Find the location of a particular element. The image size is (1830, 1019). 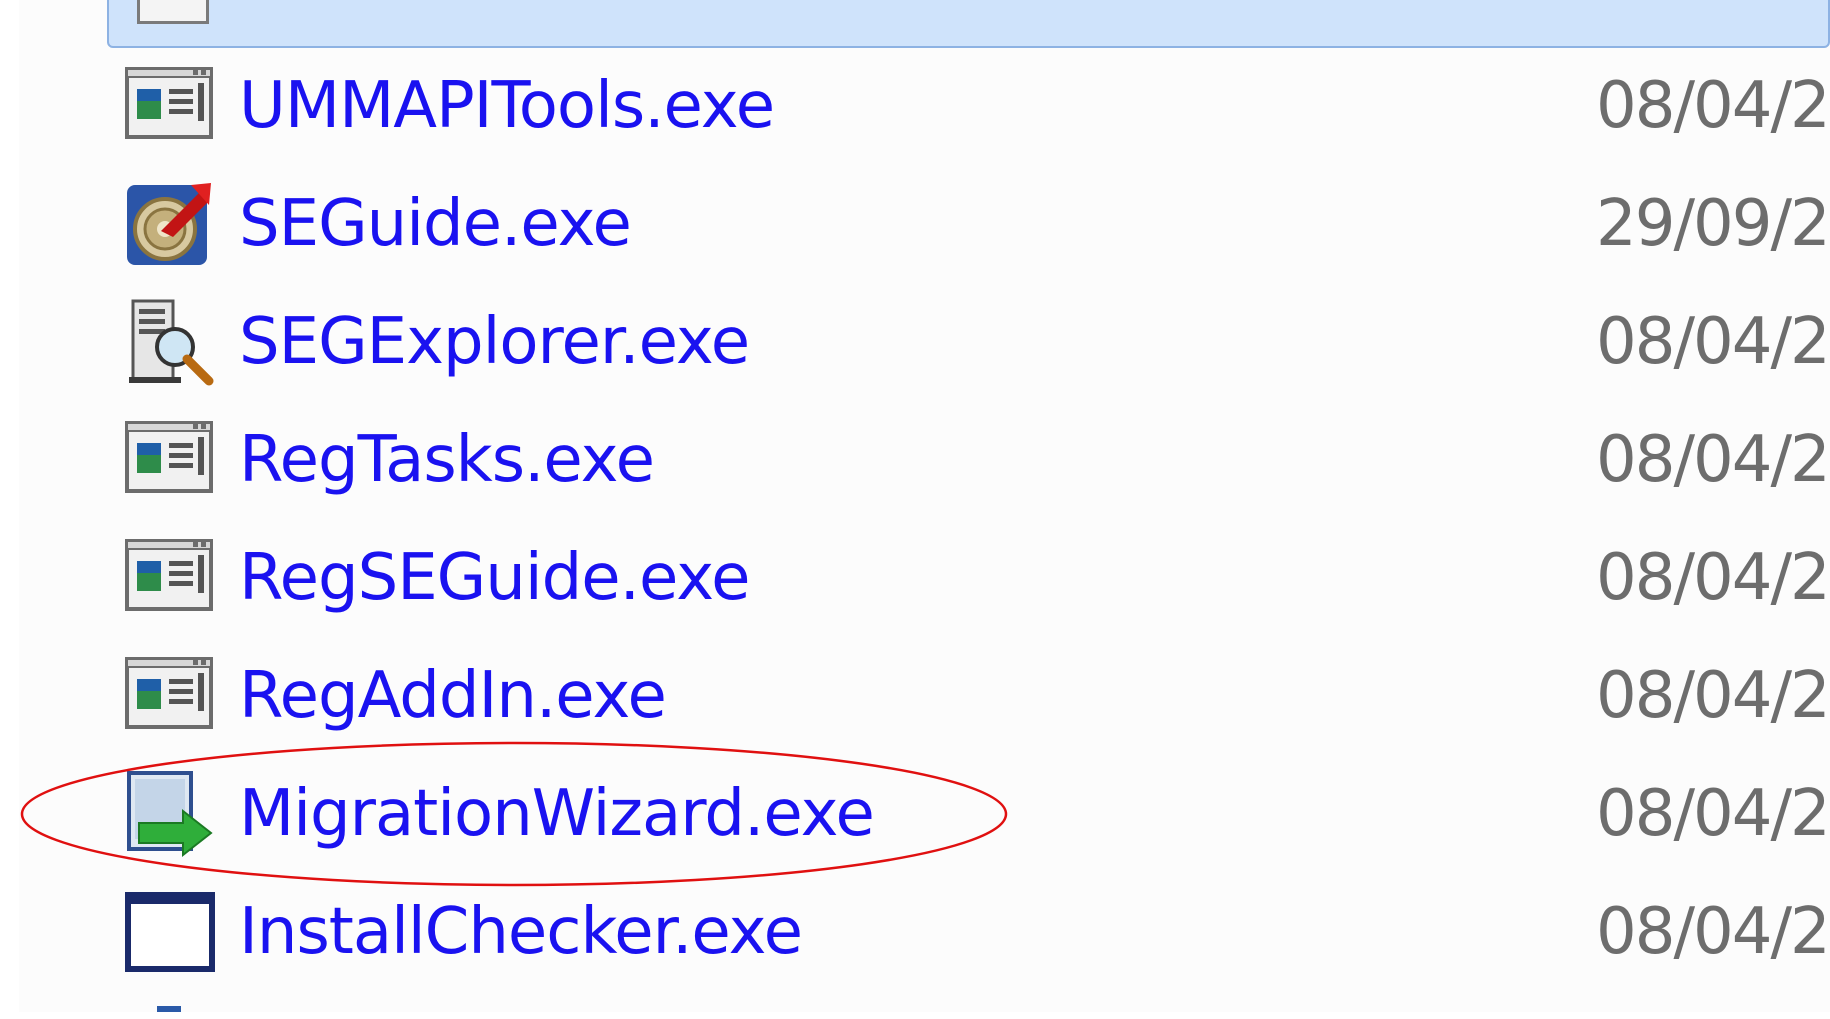

file-name: InstallChecker.exe is located at coordinates (521, 932).